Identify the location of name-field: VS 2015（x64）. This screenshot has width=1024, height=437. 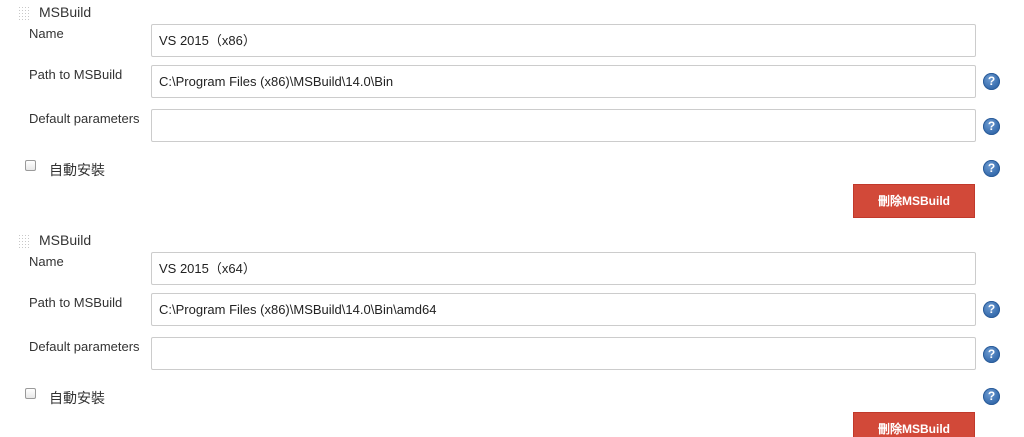
(563, 268).